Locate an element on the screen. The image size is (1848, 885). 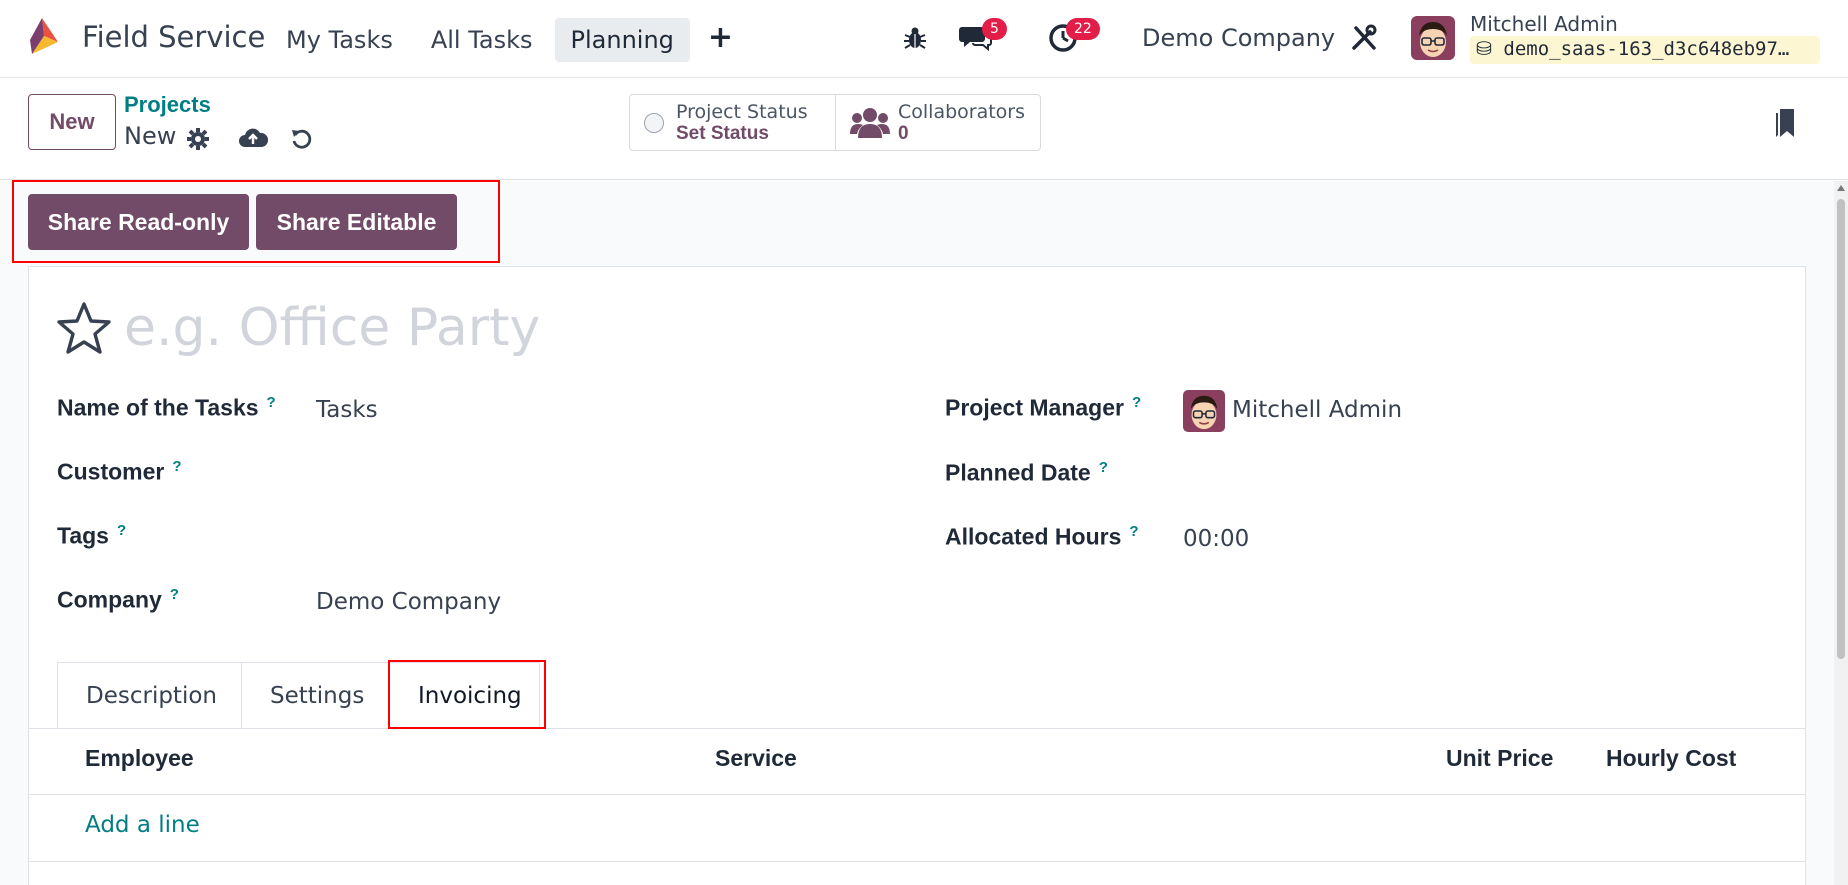
label-text: Allocated Hours is located at coordinates (1033, 536).